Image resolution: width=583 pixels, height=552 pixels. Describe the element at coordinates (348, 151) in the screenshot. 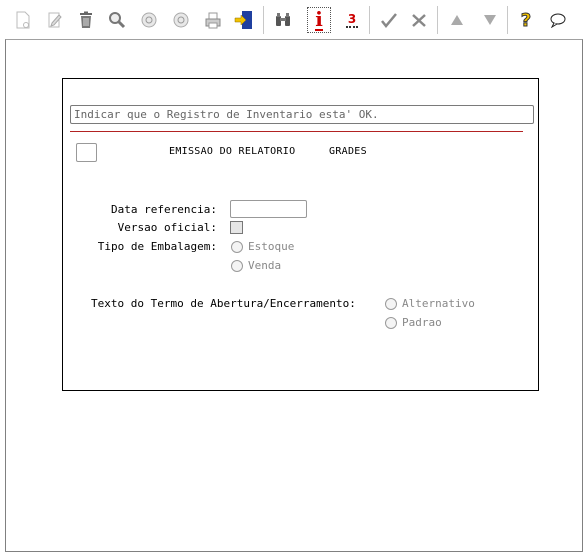

I see `report-subtitle: GRADES` at that location.